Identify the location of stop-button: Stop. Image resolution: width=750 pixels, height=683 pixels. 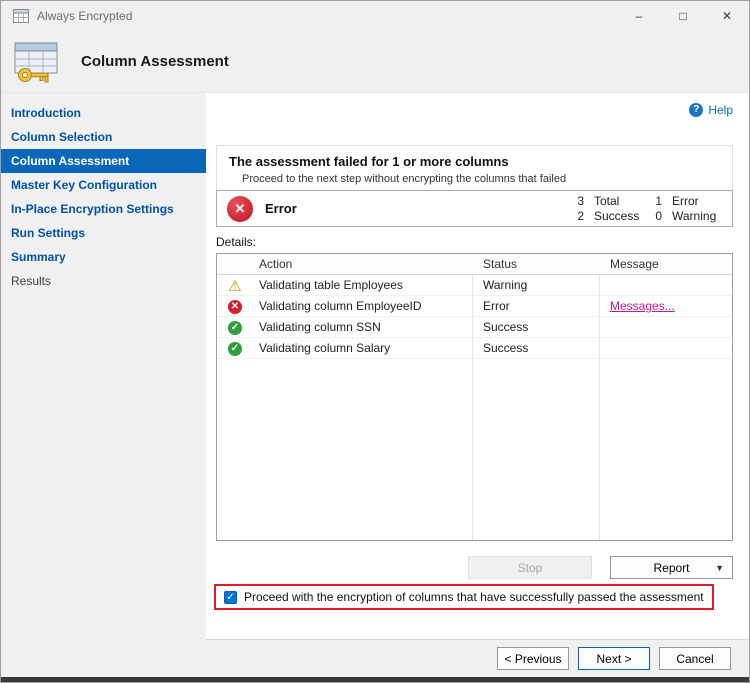
(530, 567).